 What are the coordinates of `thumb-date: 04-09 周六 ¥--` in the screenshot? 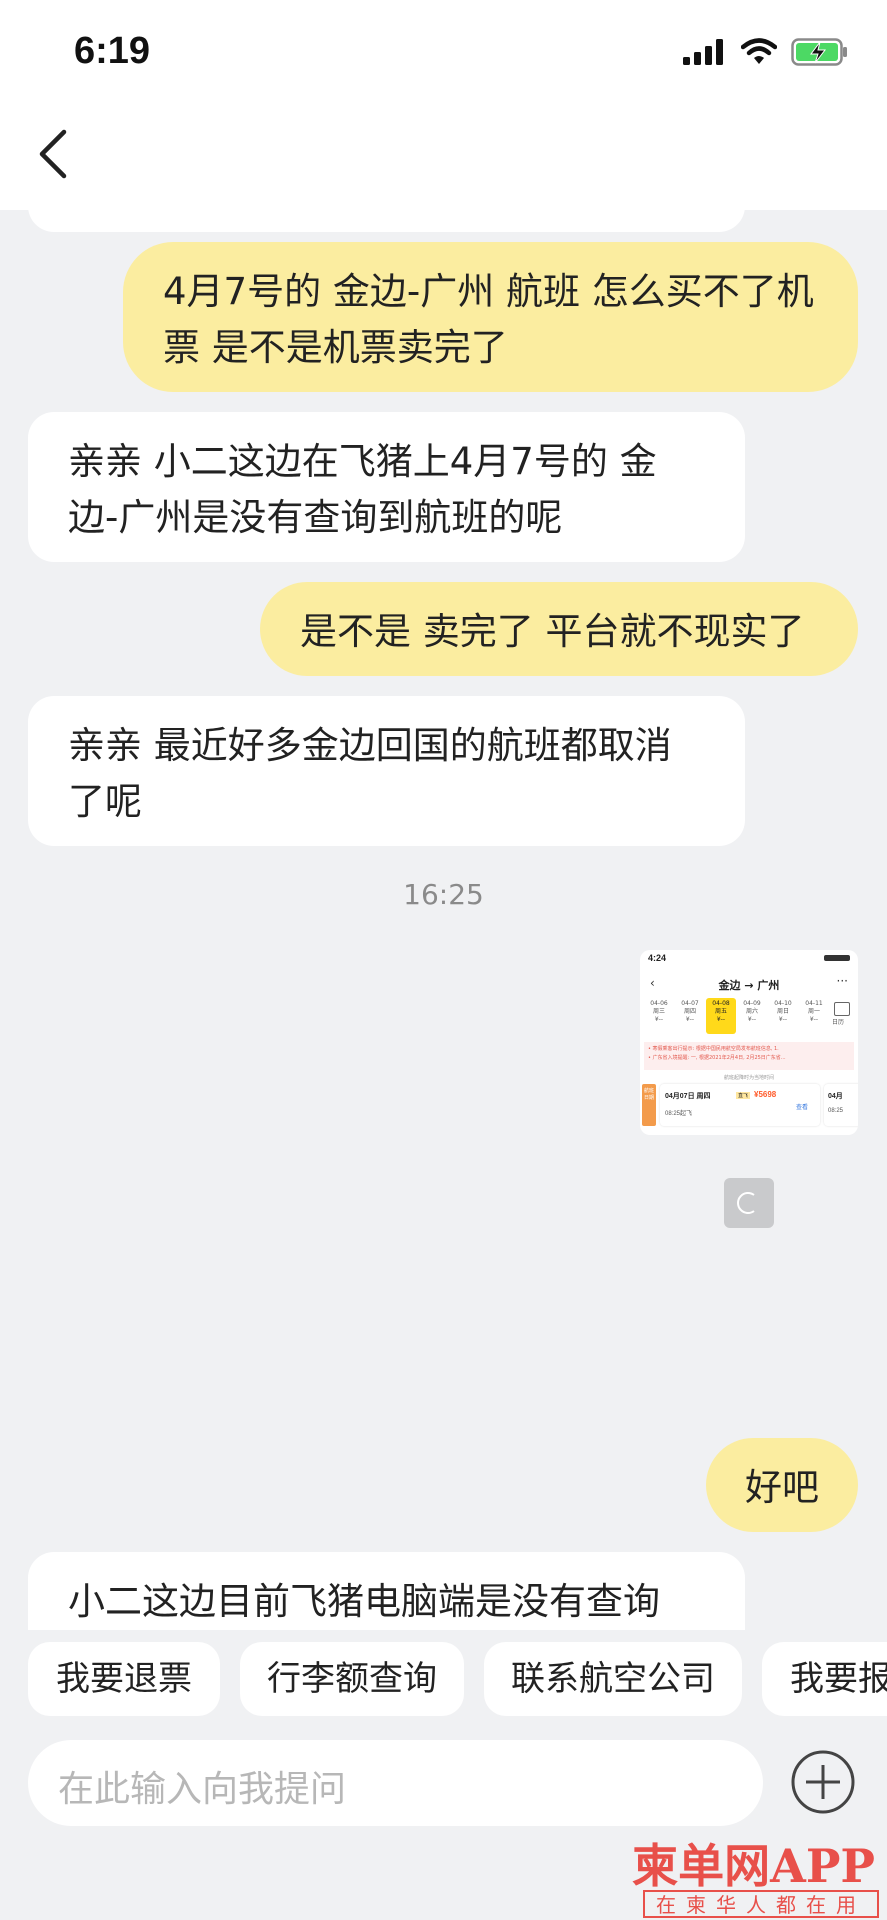 It's located at (752, 1011).